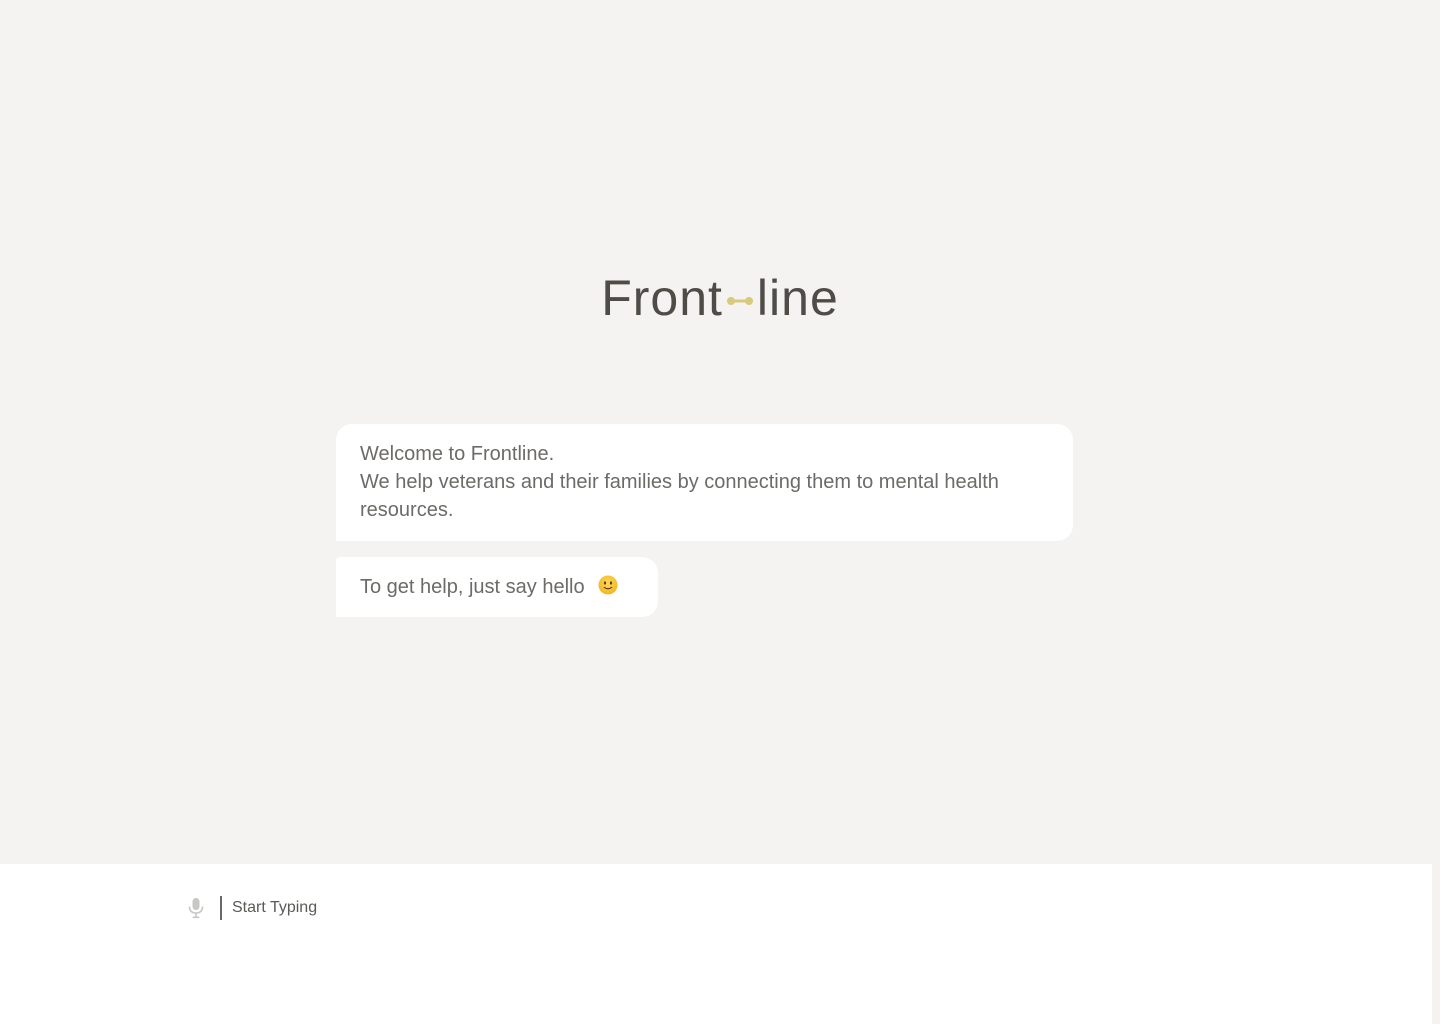 The height and width of the screenshot is (1024, 1440). I want to click on message-input, so click(682, 908).